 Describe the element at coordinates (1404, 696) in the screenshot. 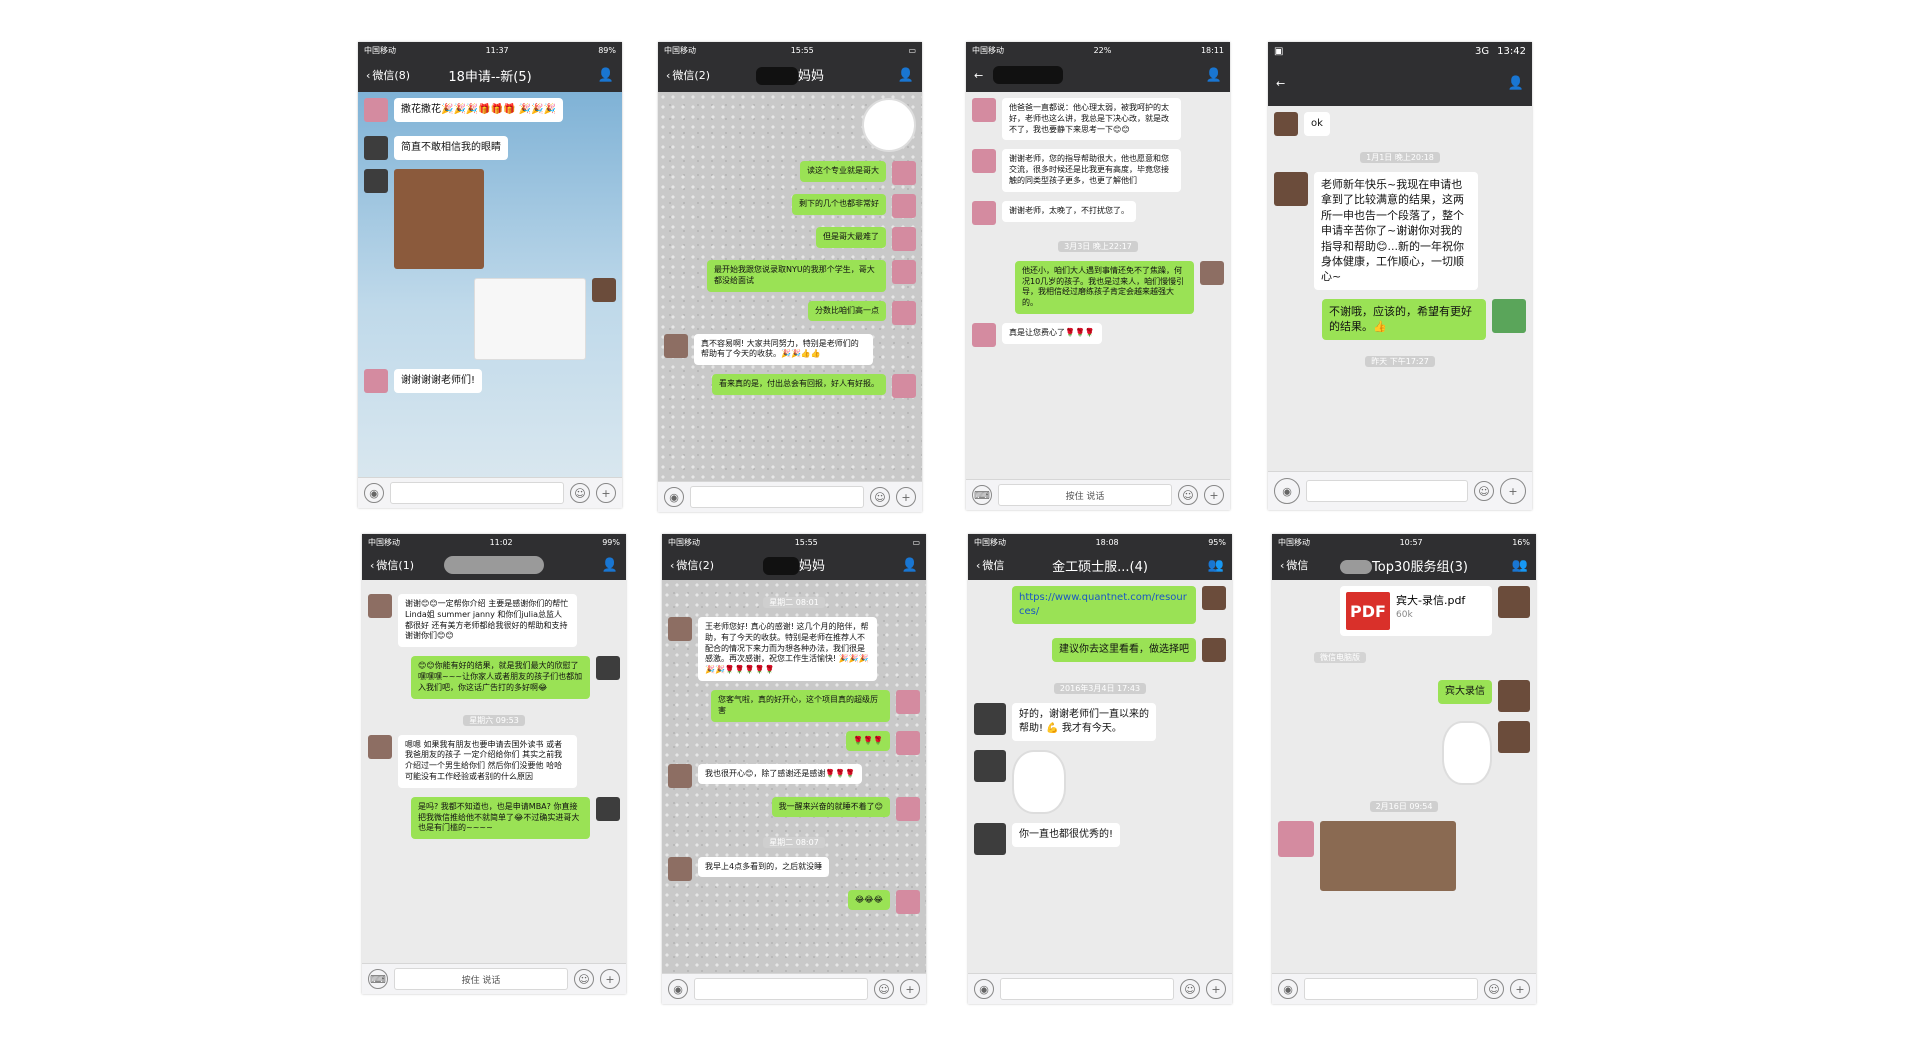

I see `message-row: 宾大录信` at that location.